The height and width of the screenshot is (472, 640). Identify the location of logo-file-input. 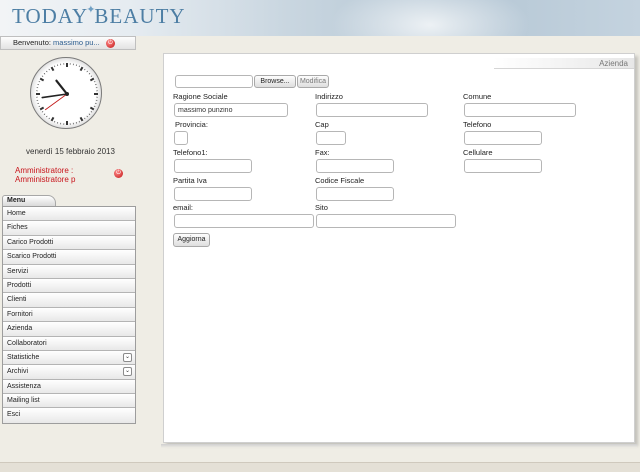
(214, 81).